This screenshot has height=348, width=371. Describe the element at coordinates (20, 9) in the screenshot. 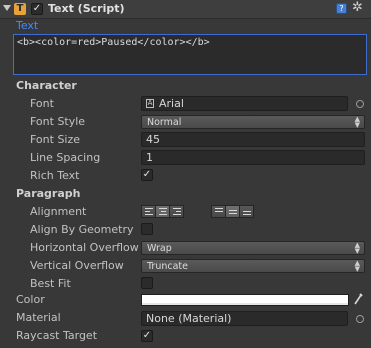

I see `text-component-icon: T` at that location.